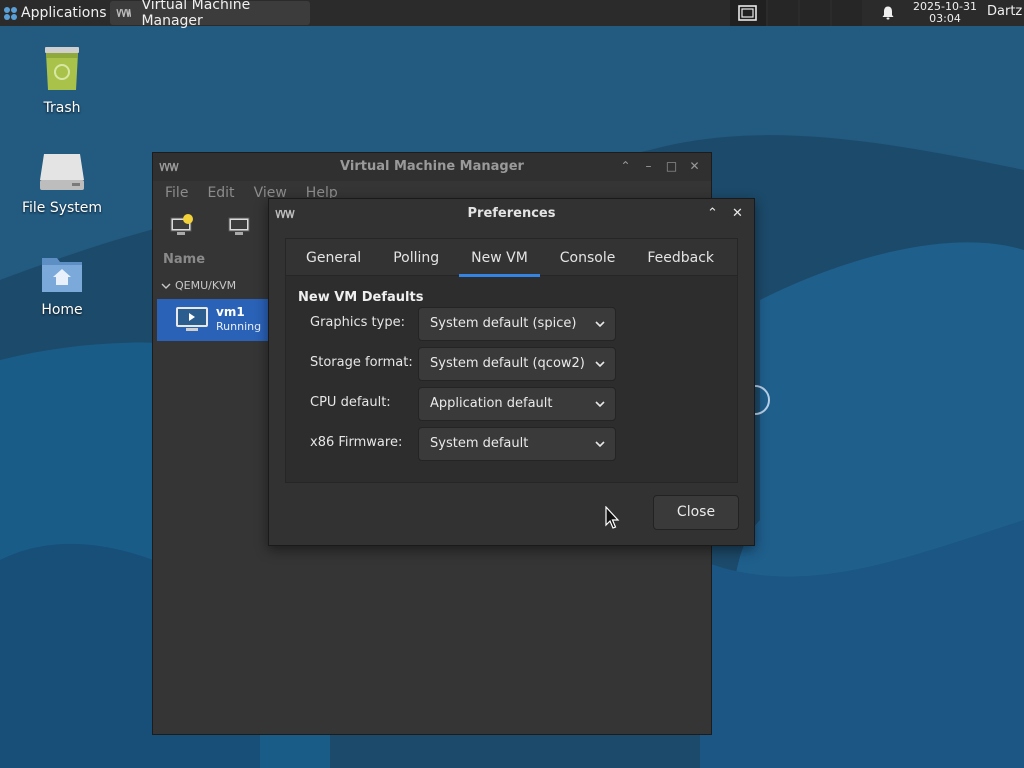 This screenshot has height=768, width=1024. I want to click on graphics-type-label: Graphics type:, so click(357, 322).